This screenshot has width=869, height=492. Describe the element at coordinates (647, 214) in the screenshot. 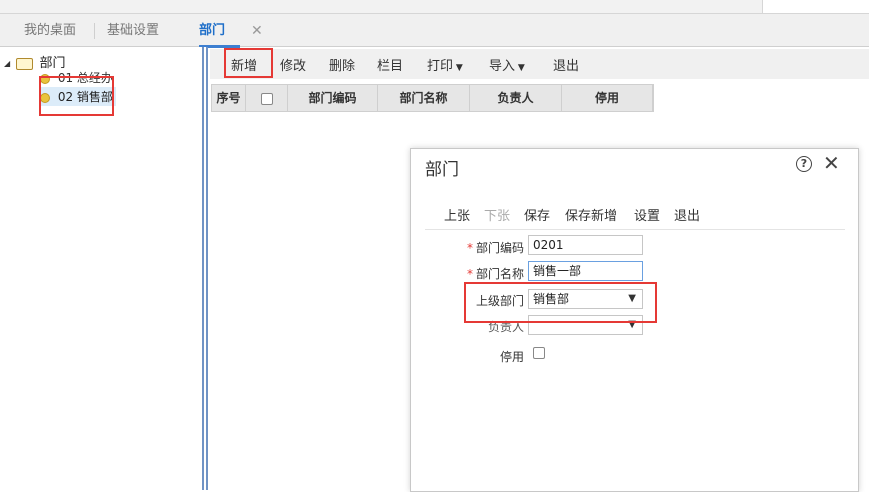

I see `settings-button: 设置` at that location.